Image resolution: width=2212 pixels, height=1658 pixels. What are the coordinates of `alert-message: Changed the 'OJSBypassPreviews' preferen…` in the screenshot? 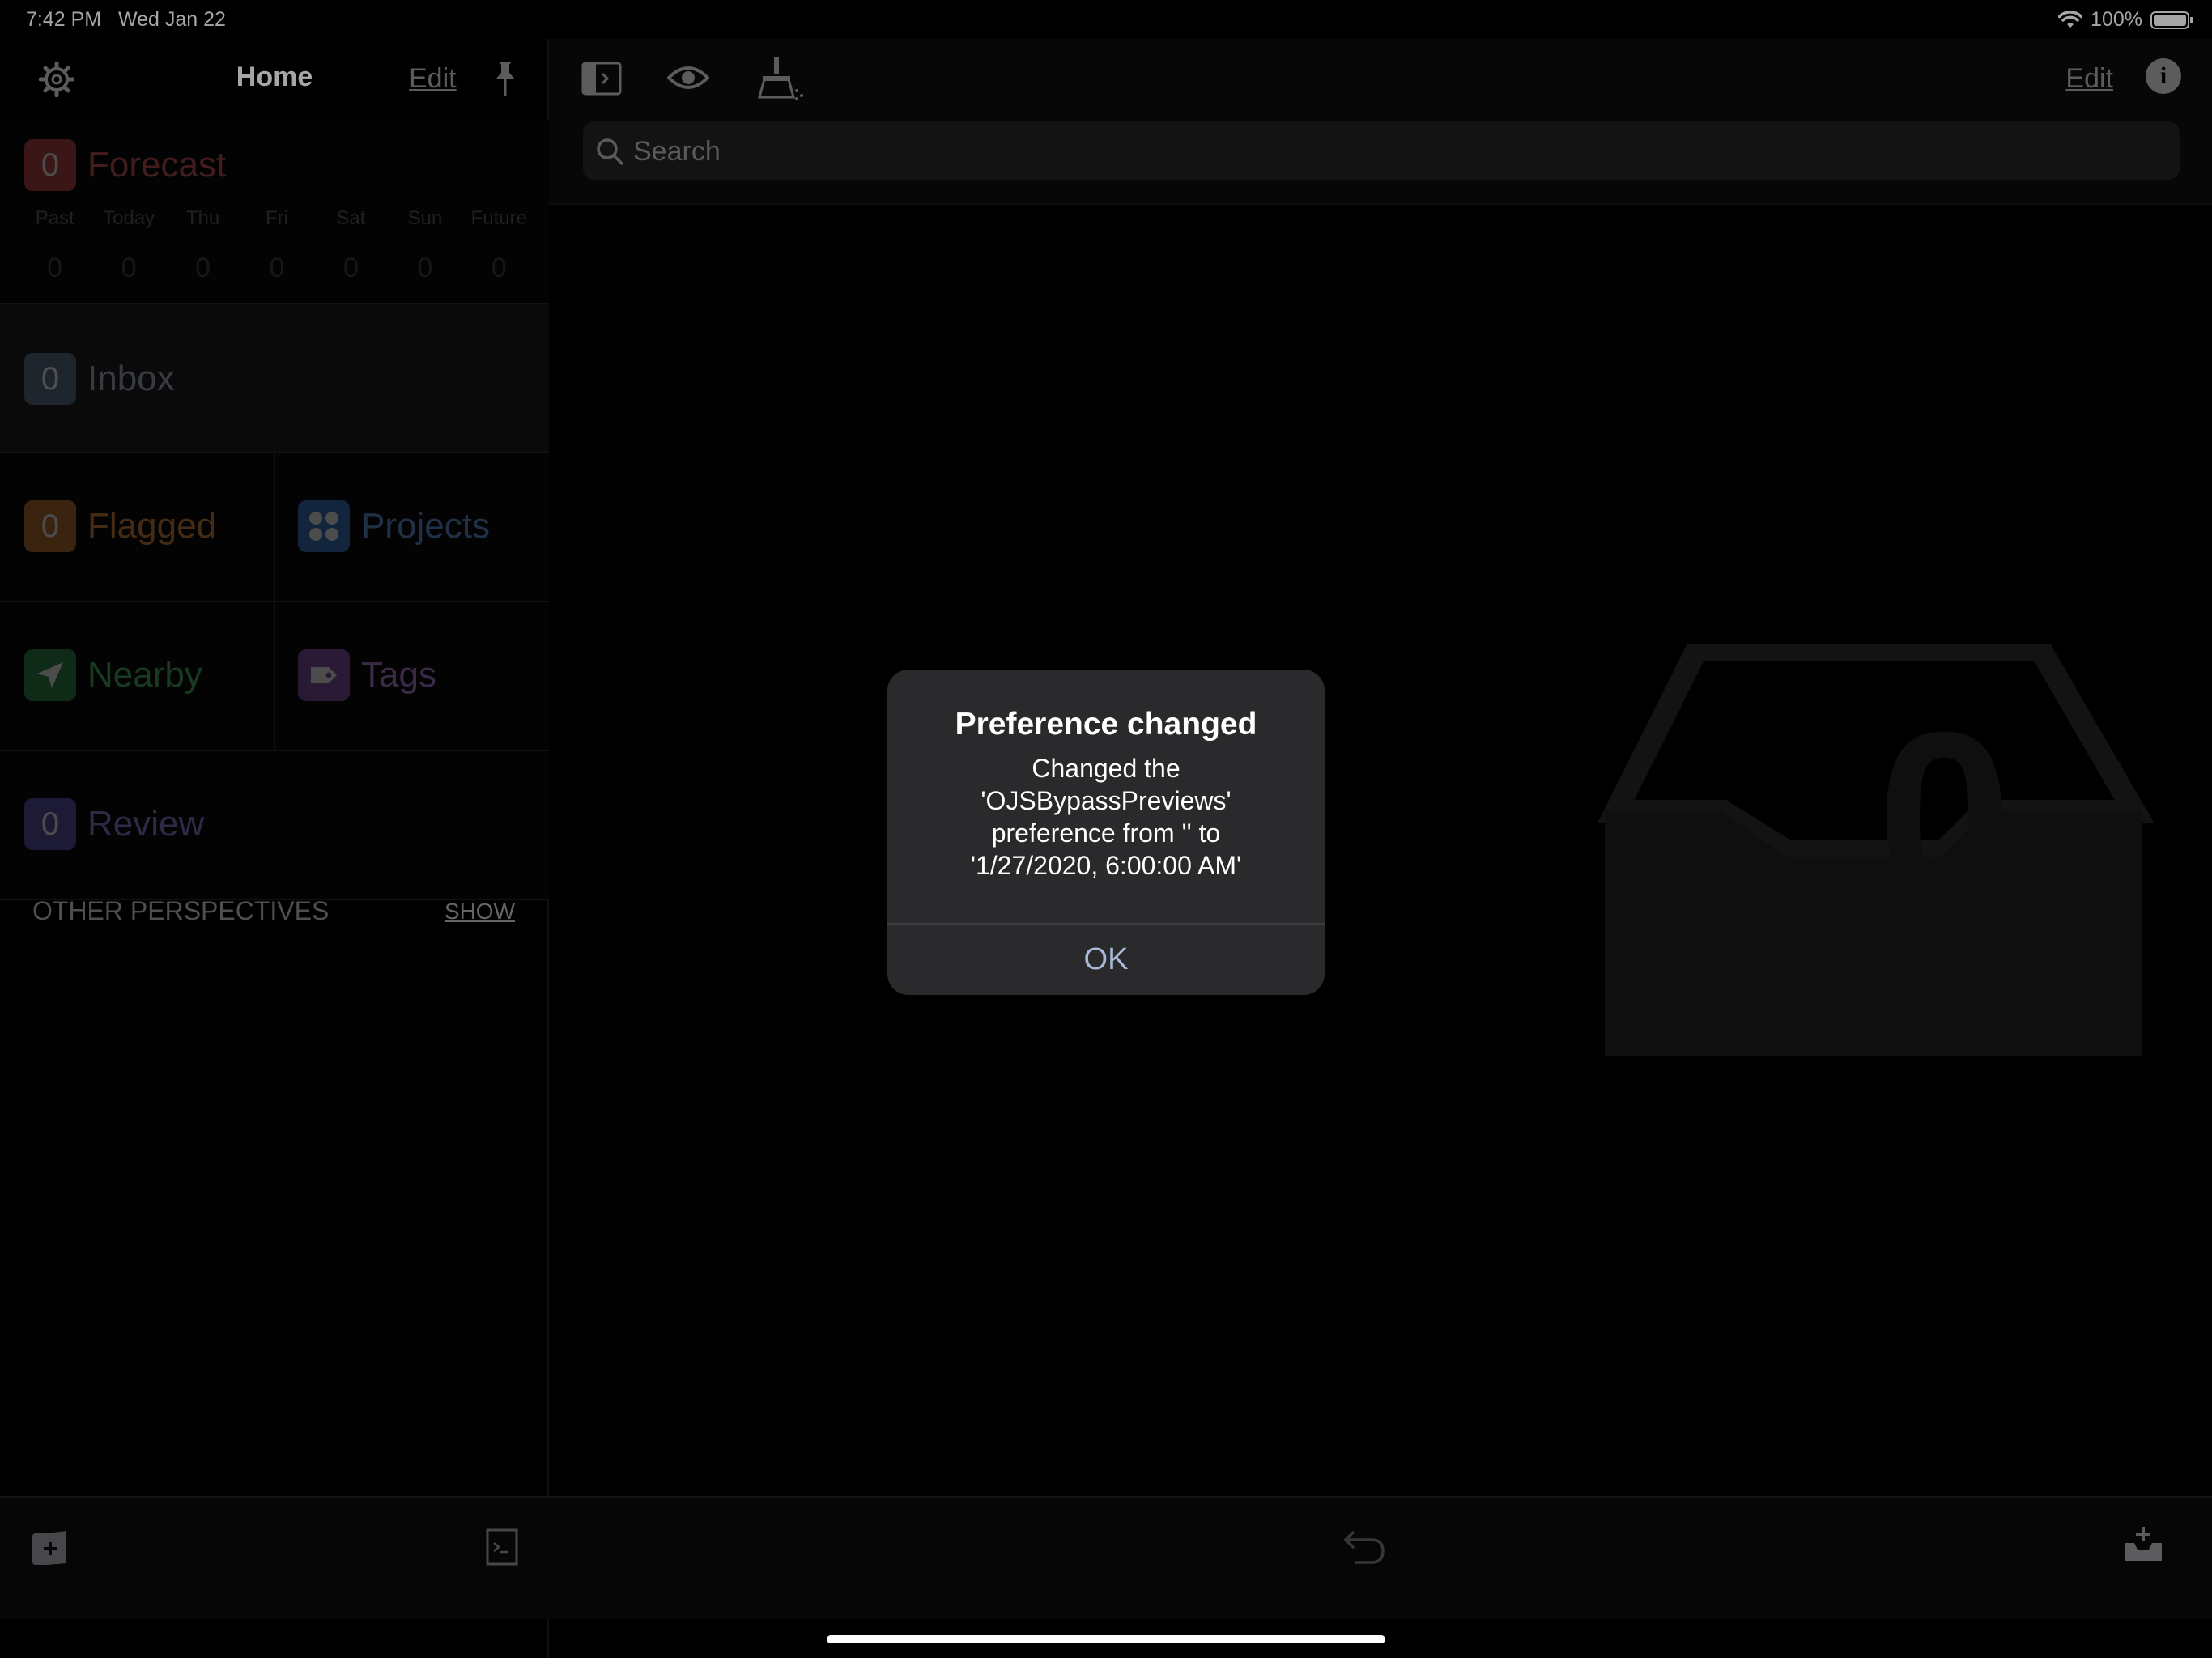 It's located at (1106, 817).